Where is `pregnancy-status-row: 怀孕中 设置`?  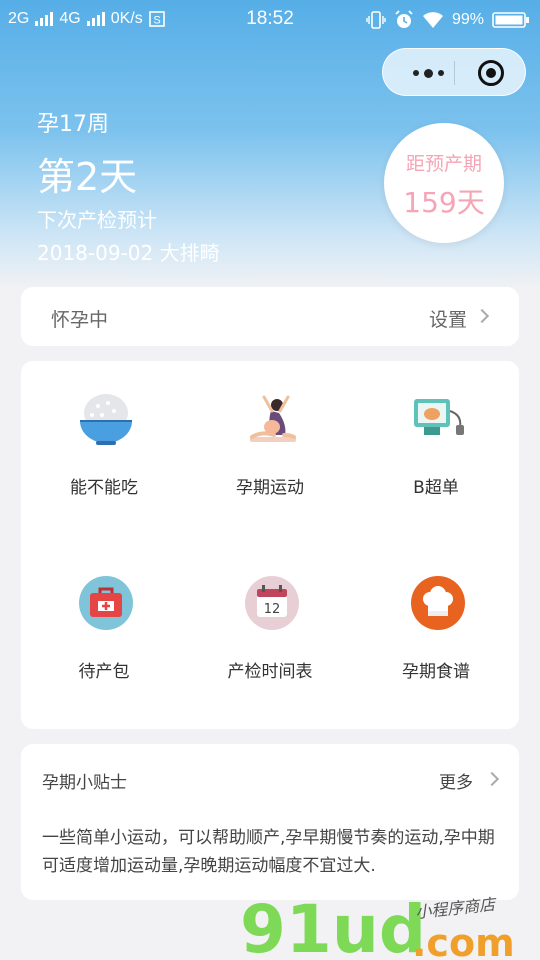
pregnancy-status-row: 怀孕中 设置 is located at coordinates (270, 316).